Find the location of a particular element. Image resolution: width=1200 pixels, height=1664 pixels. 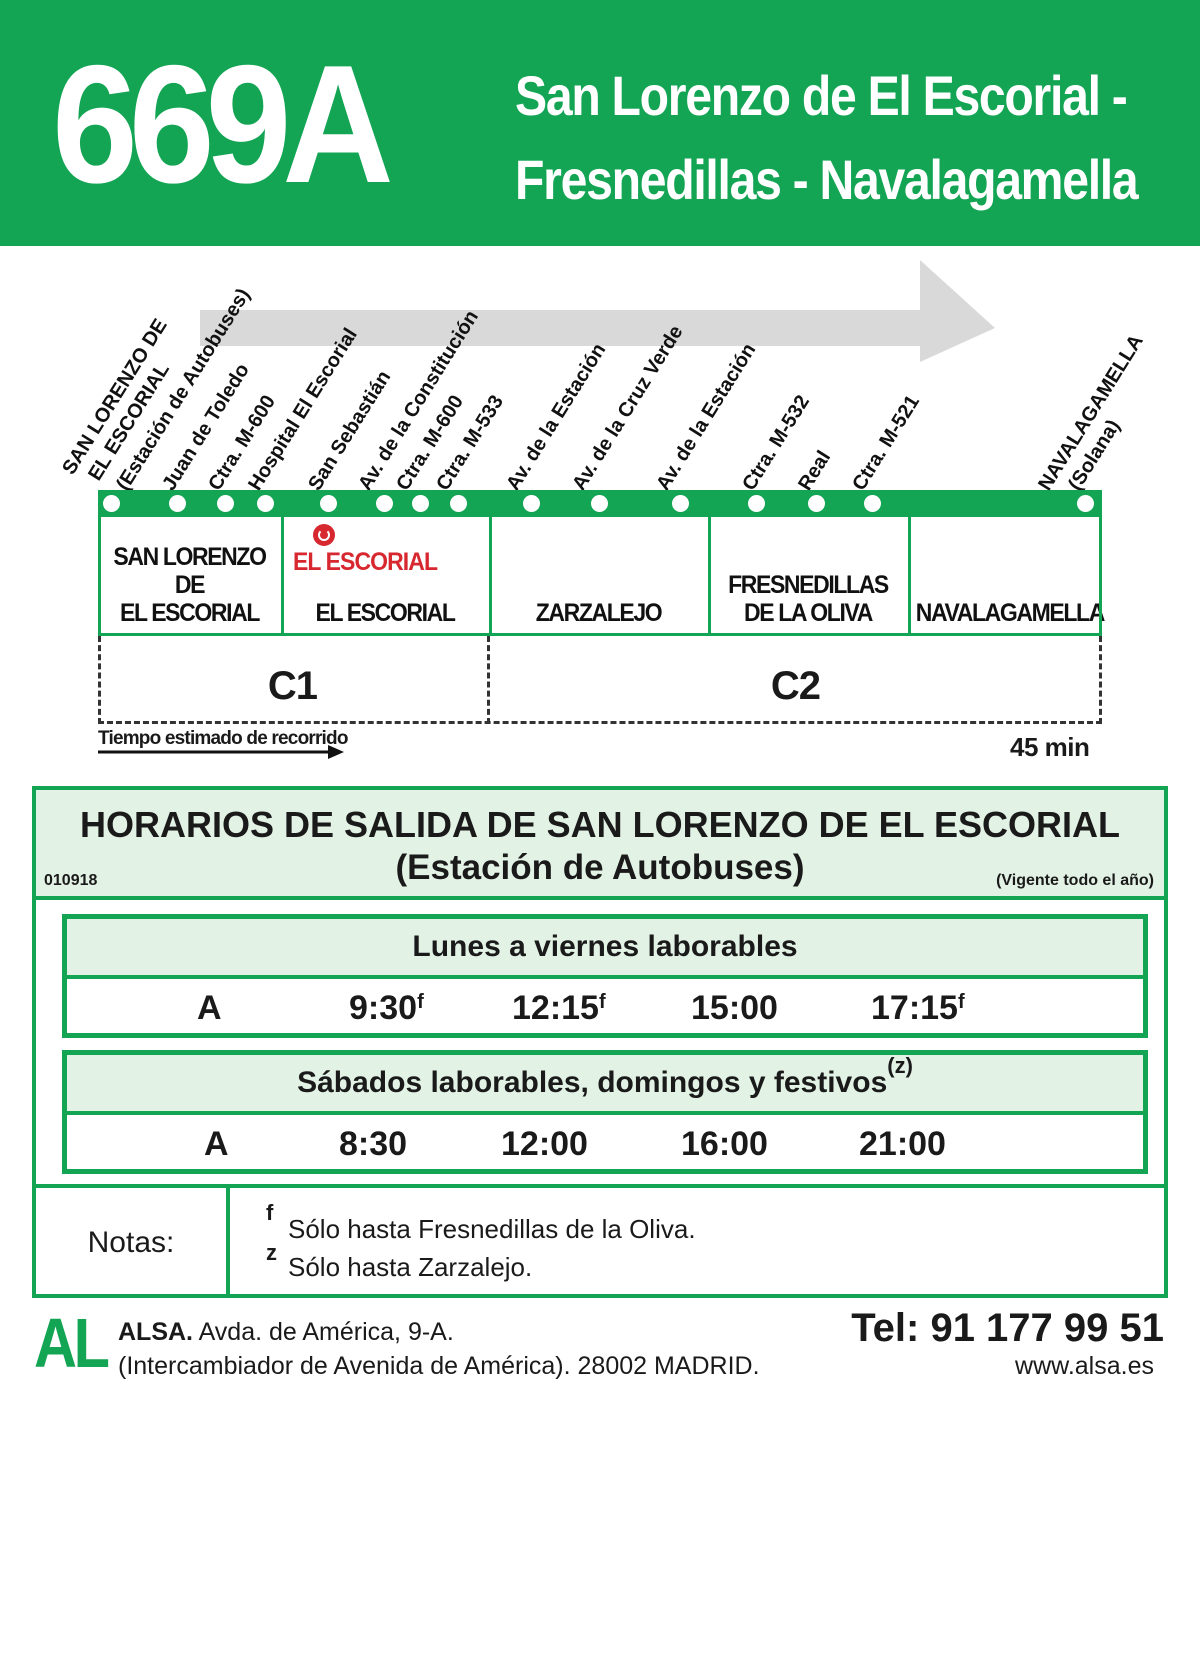

zone-el-escorial-name: EL ESCORIAL is located at coordinates (385, 613).